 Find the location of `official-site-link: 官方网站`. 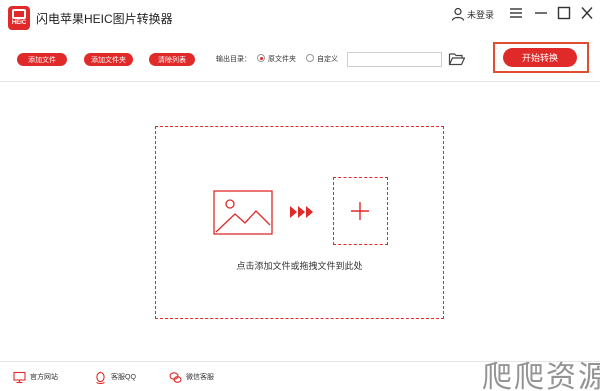

official-site-link: 官方网站 is located at coordinates (35, 377).